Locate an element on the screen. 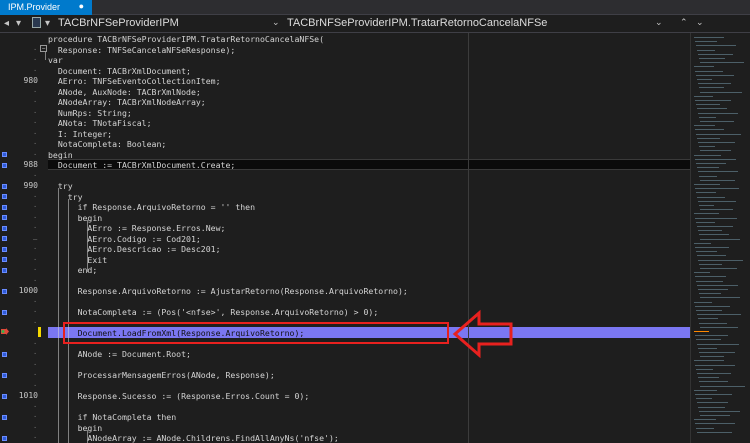 The image size is (750, 443). tab-ipm-provider: IPM.Provider ● is located at coordinates (46, 7).